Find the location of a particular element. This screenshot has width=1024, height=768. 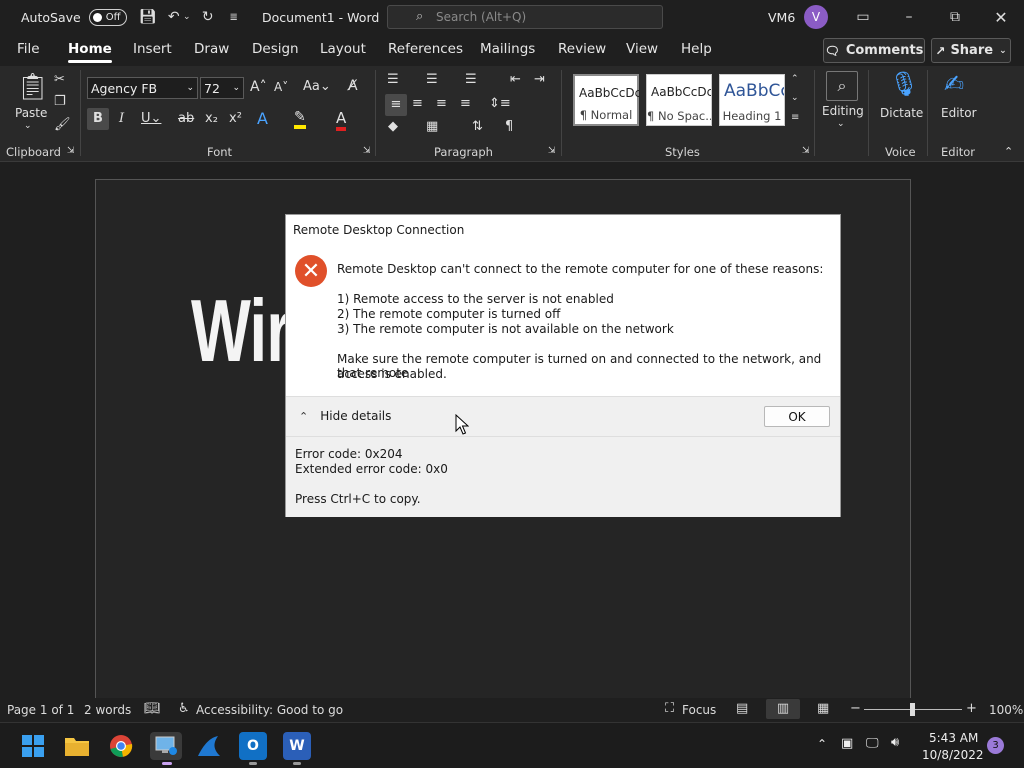

read-mode-icon: ▤ is located at coordinates (742, 708).